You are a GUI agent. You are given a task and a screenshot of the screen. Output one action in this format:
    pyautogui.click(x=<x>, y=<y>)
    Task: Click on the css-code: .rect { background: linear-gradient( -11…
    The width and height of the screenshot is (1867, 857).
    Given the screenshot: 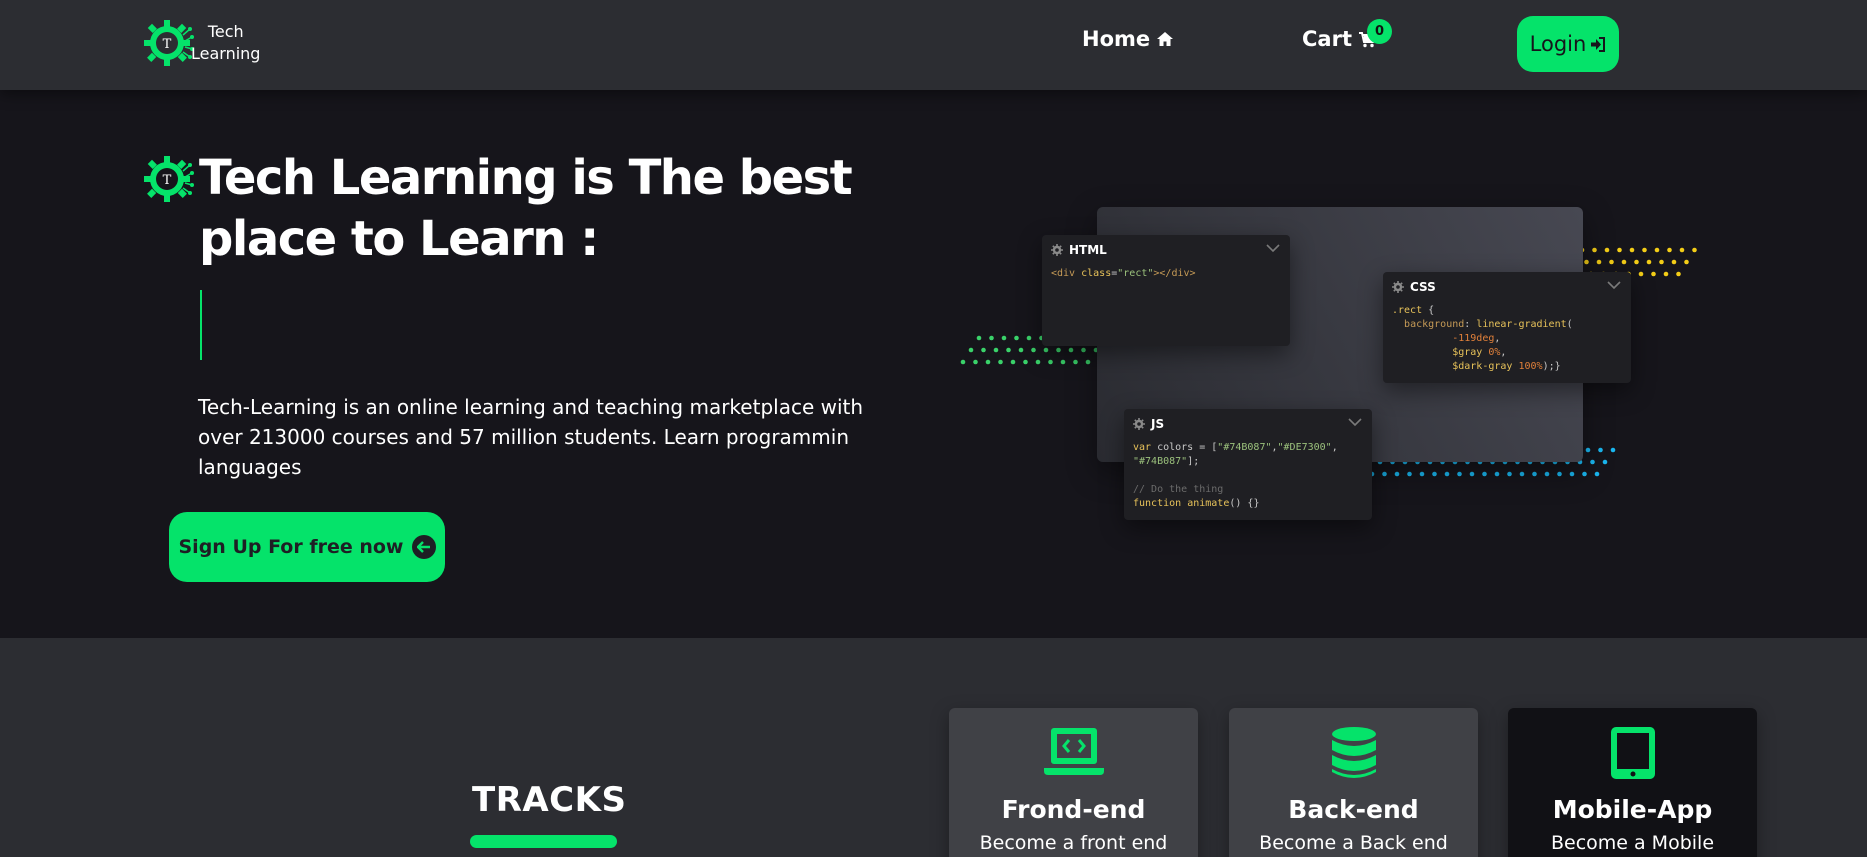 What is the action you would take?
    pyautogui.click(x=1482, y=338)
    